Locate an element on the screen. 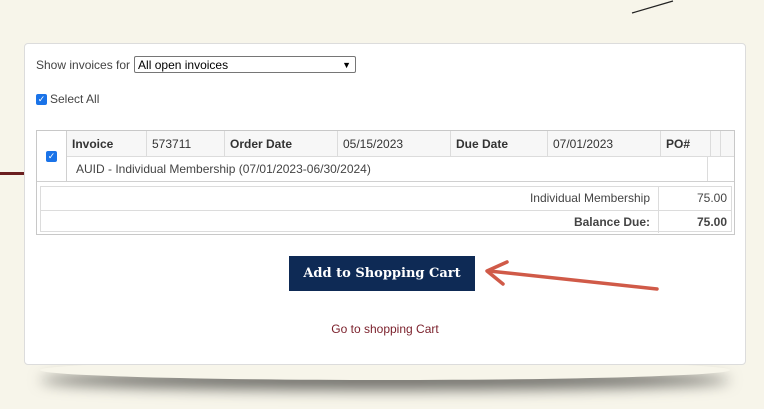  due-date-value: 07/01/2023 is located at coordinates (604, 144).